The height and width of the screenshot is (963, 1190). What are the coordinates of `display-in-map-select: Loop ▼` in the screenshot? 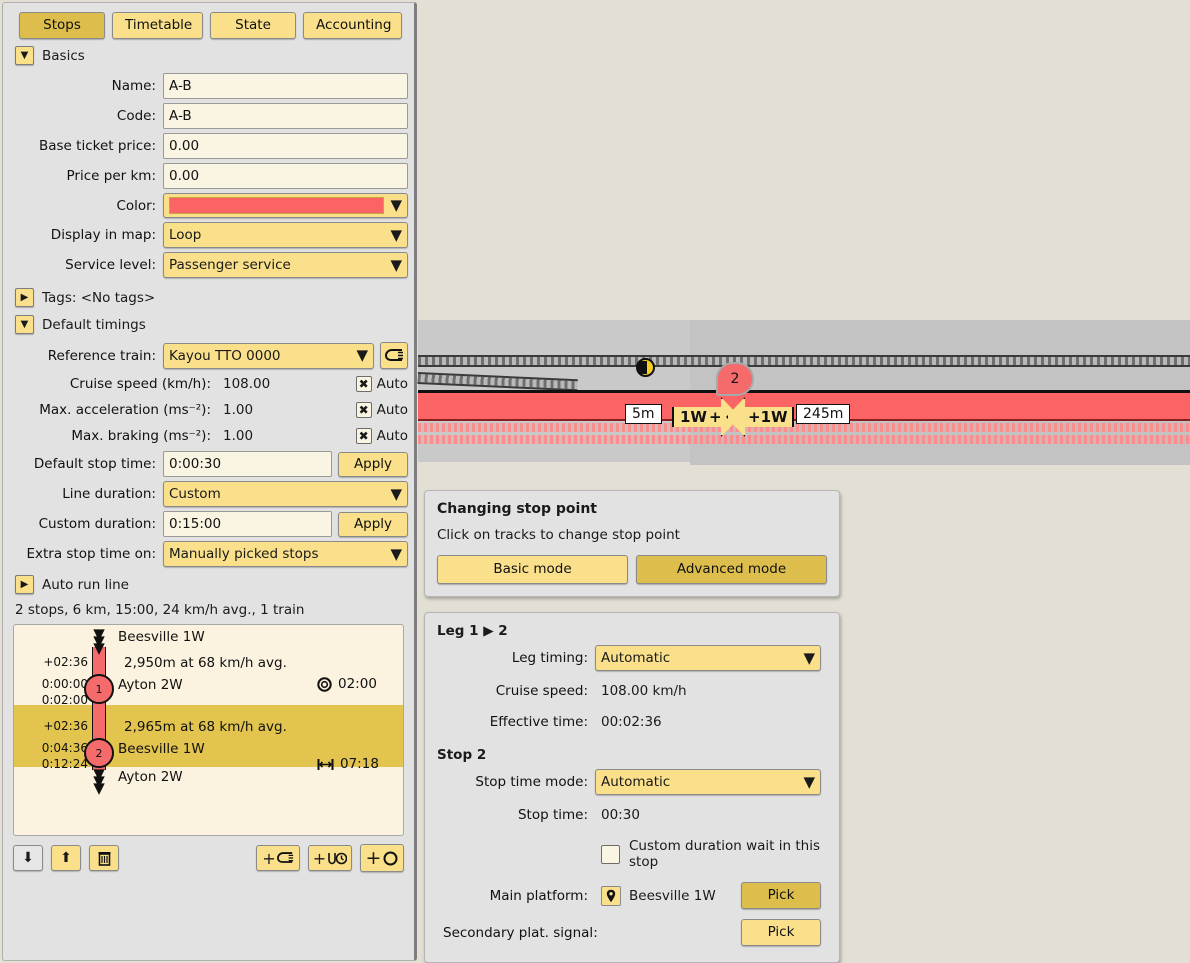 It's located at (285, 235).